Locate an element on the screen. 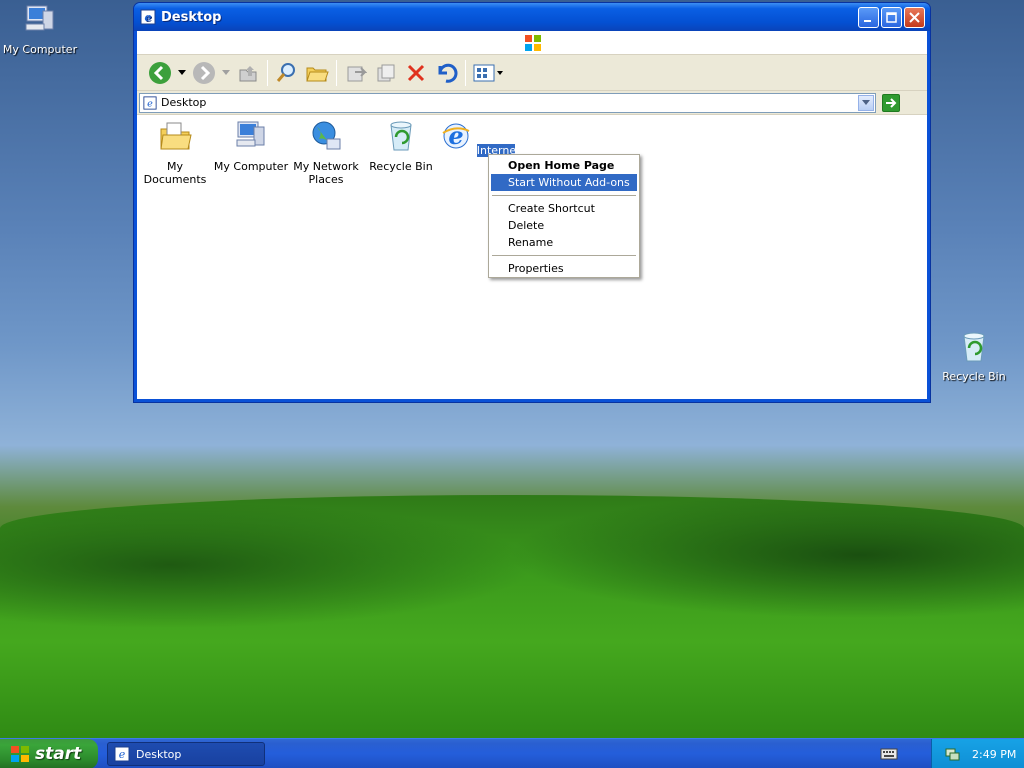 The width and height of the screenshot is (1024, 768). taskbar-button-desktop: e Desktop is located at coordinates (186, 754).